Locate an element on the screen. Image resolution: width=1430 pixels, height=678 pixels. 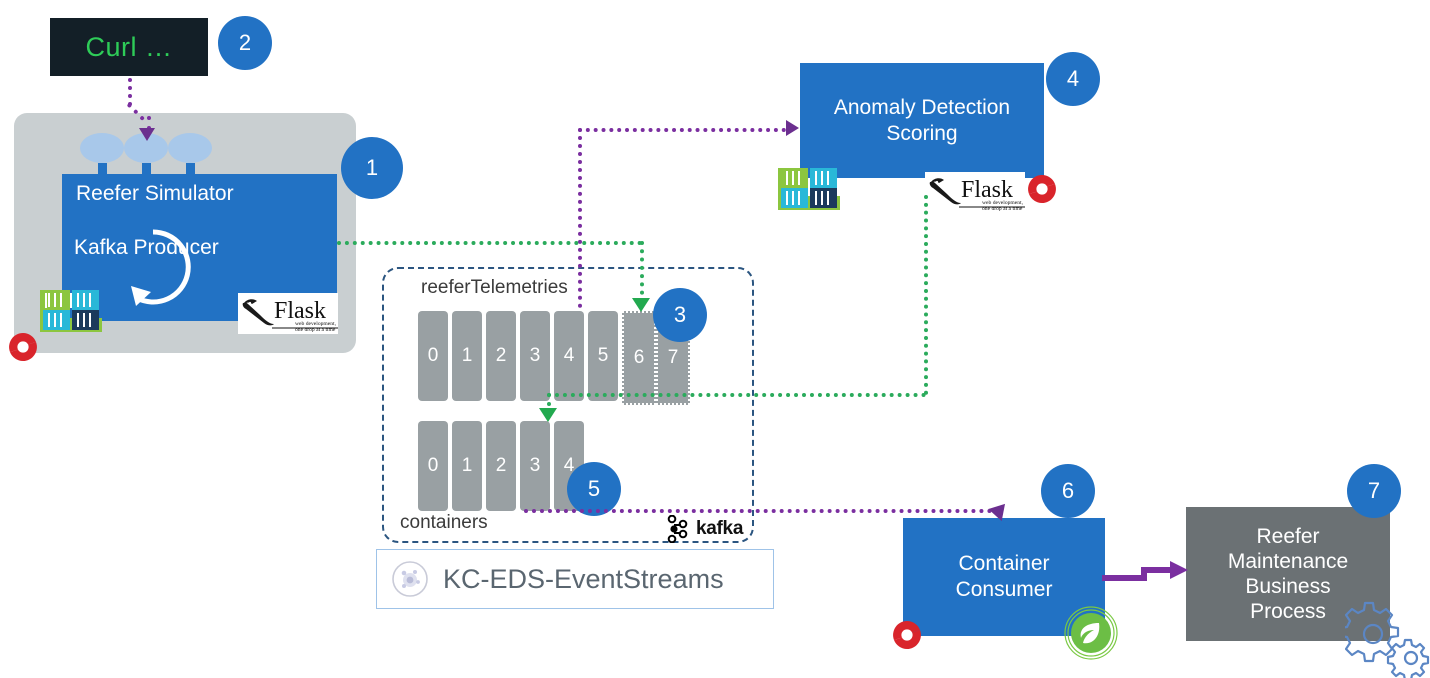
partitions-containers: 0 1 2 3 4 is located at coordinates (503, 466).